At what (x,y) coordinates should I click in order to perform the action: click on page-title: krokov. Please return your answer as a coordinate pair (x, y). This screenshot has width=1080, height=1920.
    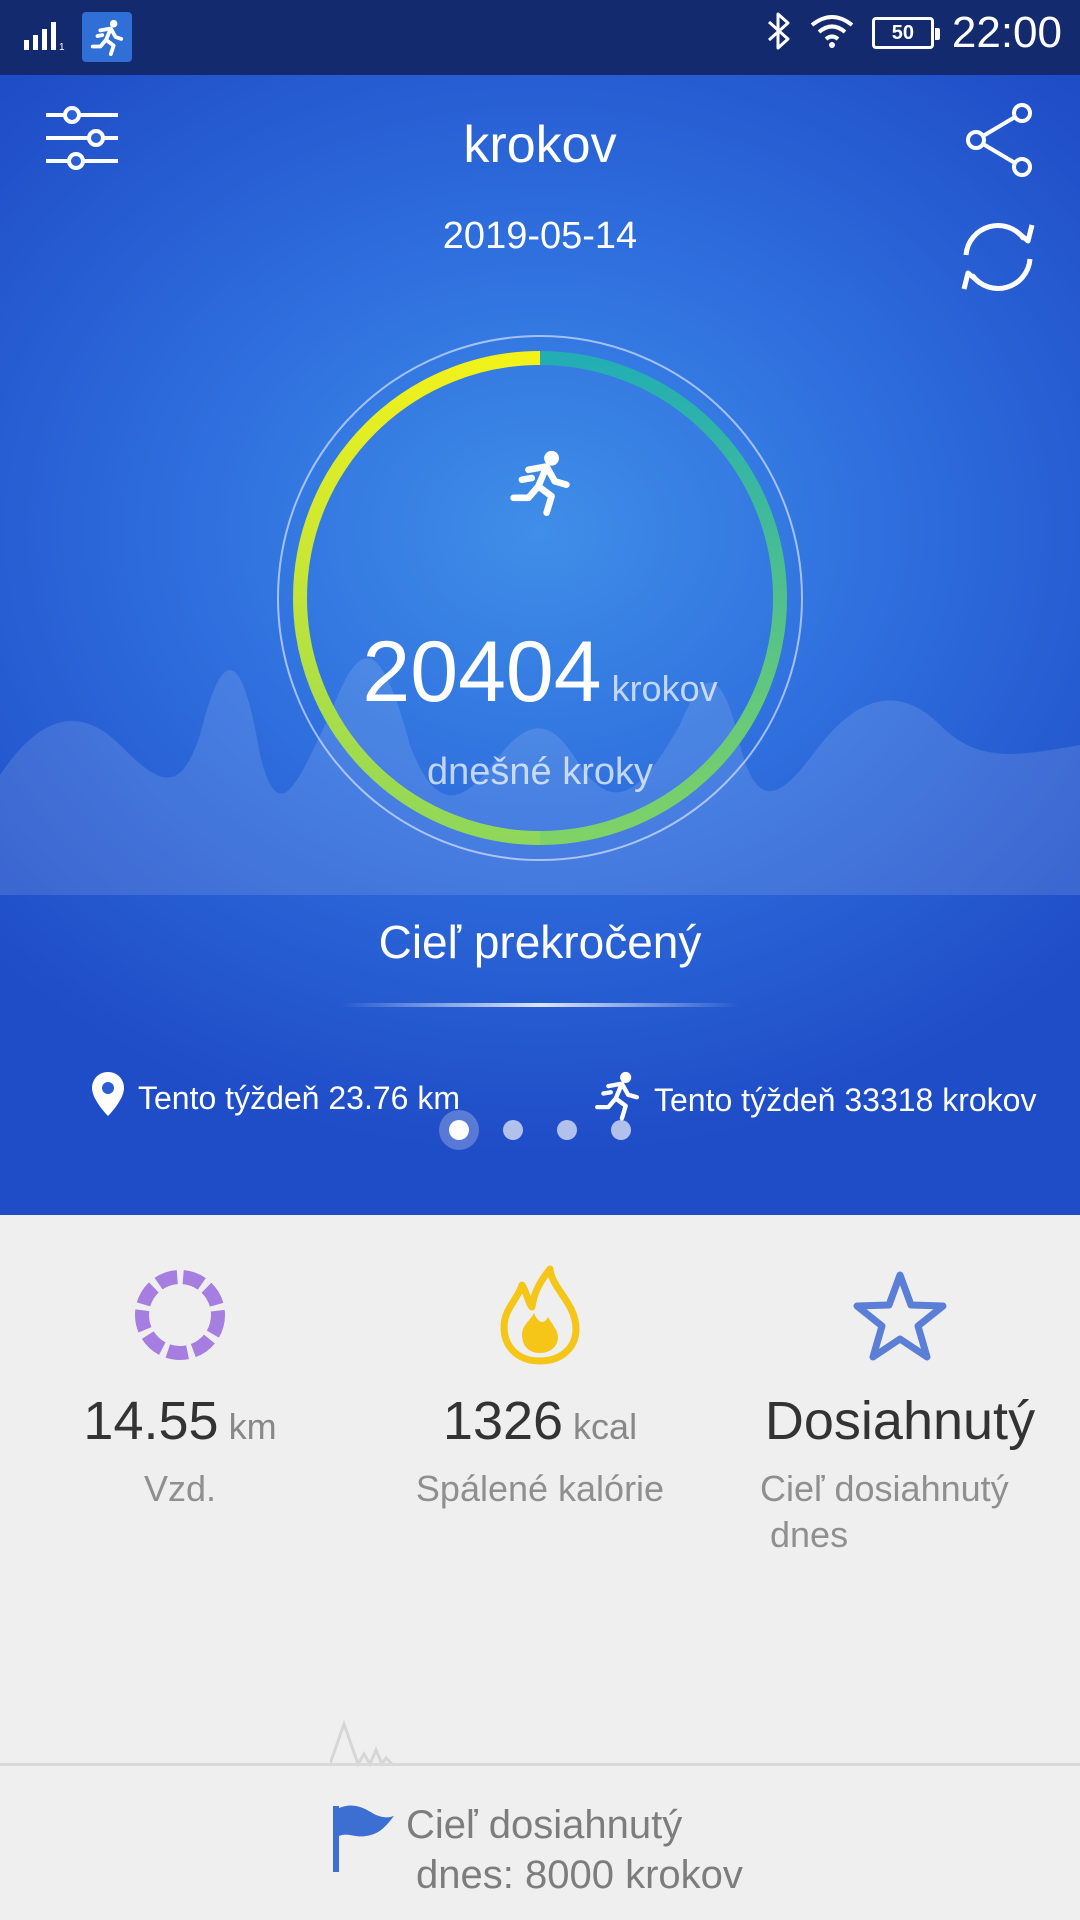
    Looking at the image, I should click on (540, 145).